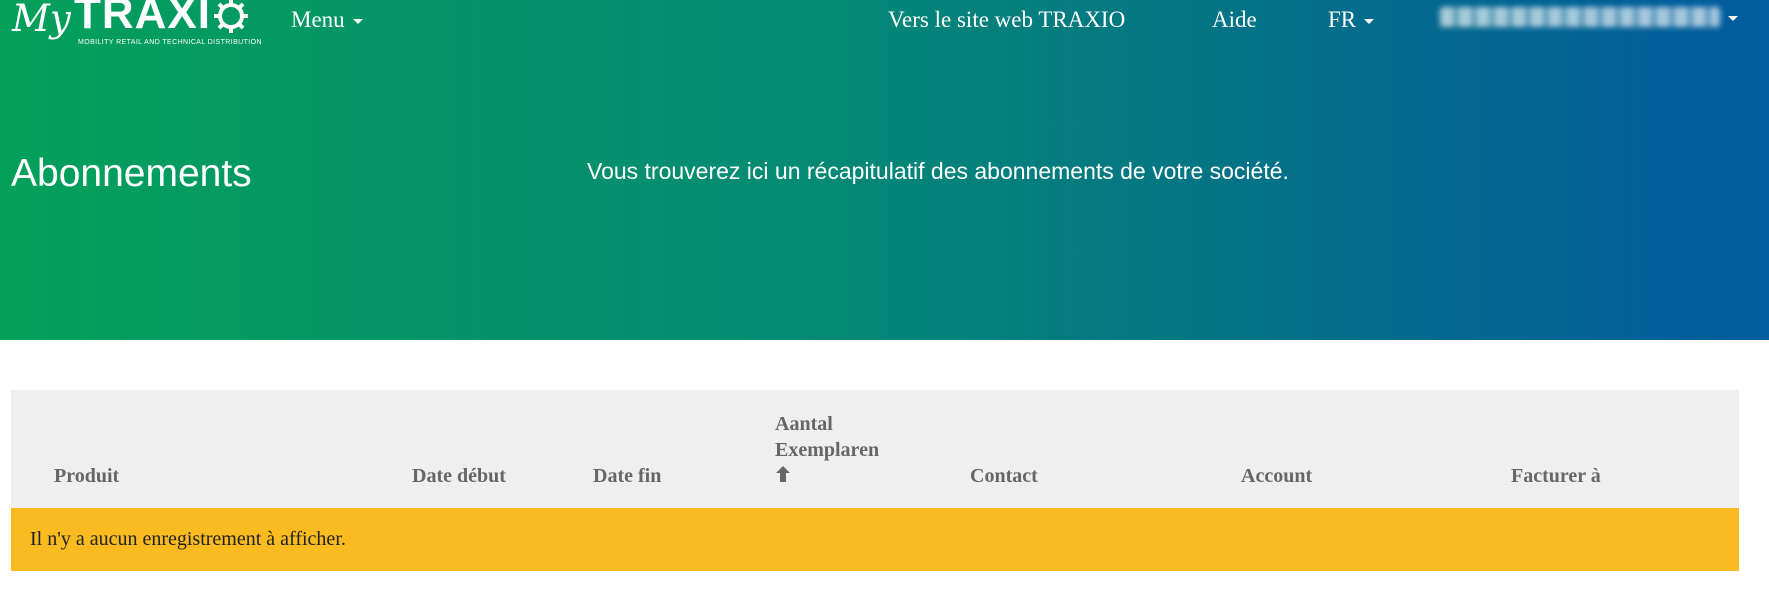 The image size is (1769, 594). What do you see at coordinates (459, 476) in the screenshot?
I see `column-header-date-debut: Date début` at bounding box center [459, 476].